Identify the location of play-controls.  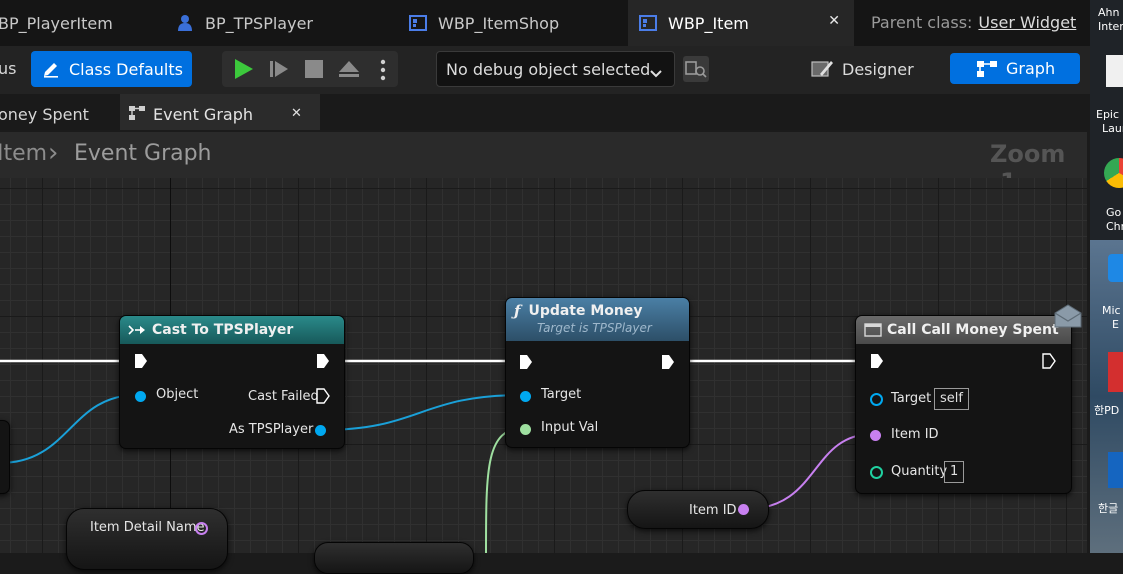
(310, 69).